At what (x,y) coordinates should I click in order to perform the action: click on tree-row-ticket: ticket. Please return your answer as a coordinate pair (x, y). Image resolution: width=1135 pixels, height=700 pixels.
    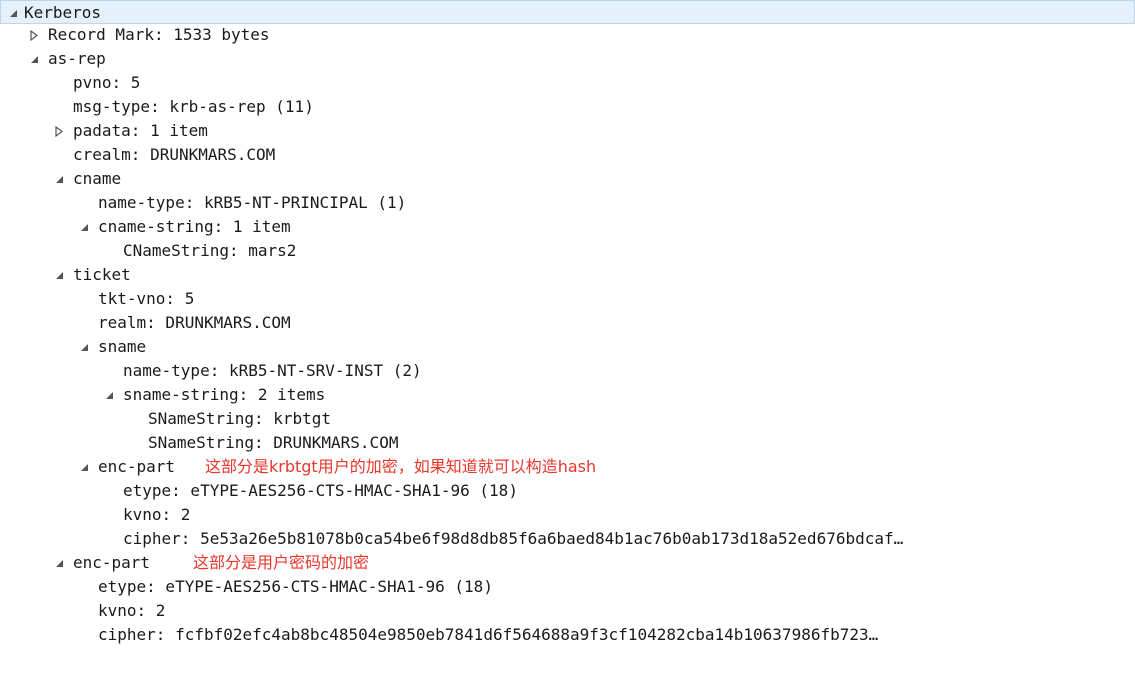
    Looking at the image, I should click on (567, 275).